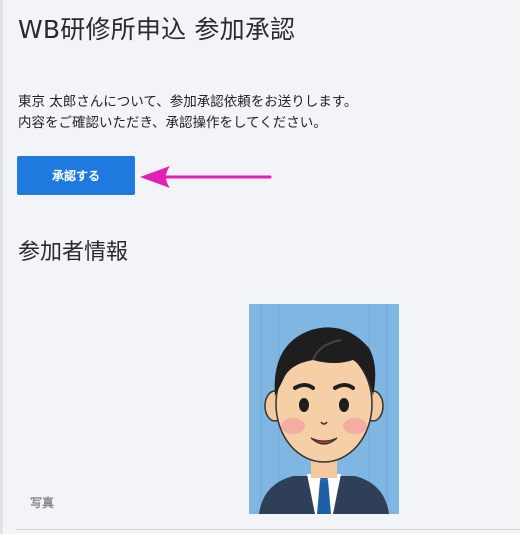 Image resolution: width=520 pixels, height=534 pixels. What do you see at coordinates (42, 503) in the screenshot?
I see `photo-label: 写真` at bounding box center [42, 503].